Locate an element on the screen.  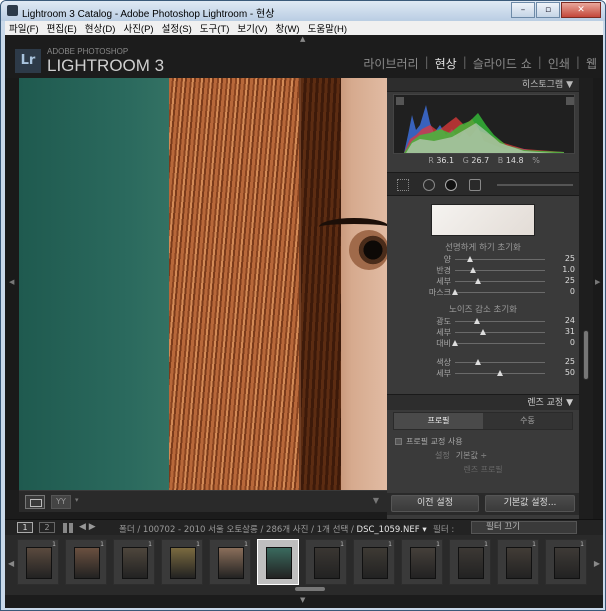
menu-help: 도움말(H) is located at coordinates (327, 28).